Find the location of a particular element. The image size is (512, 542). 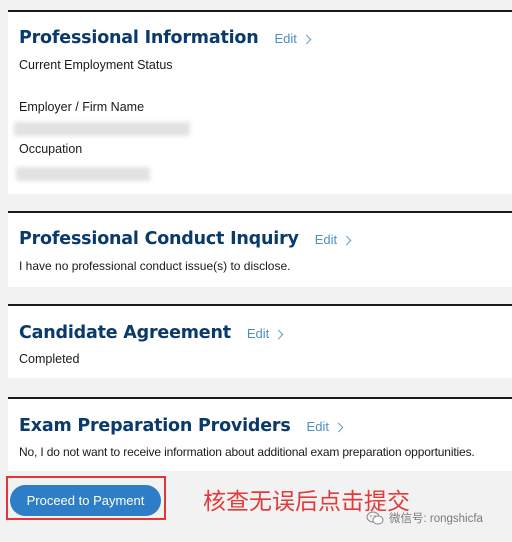

employer-value-redacted is located at coordinates (102, 129).